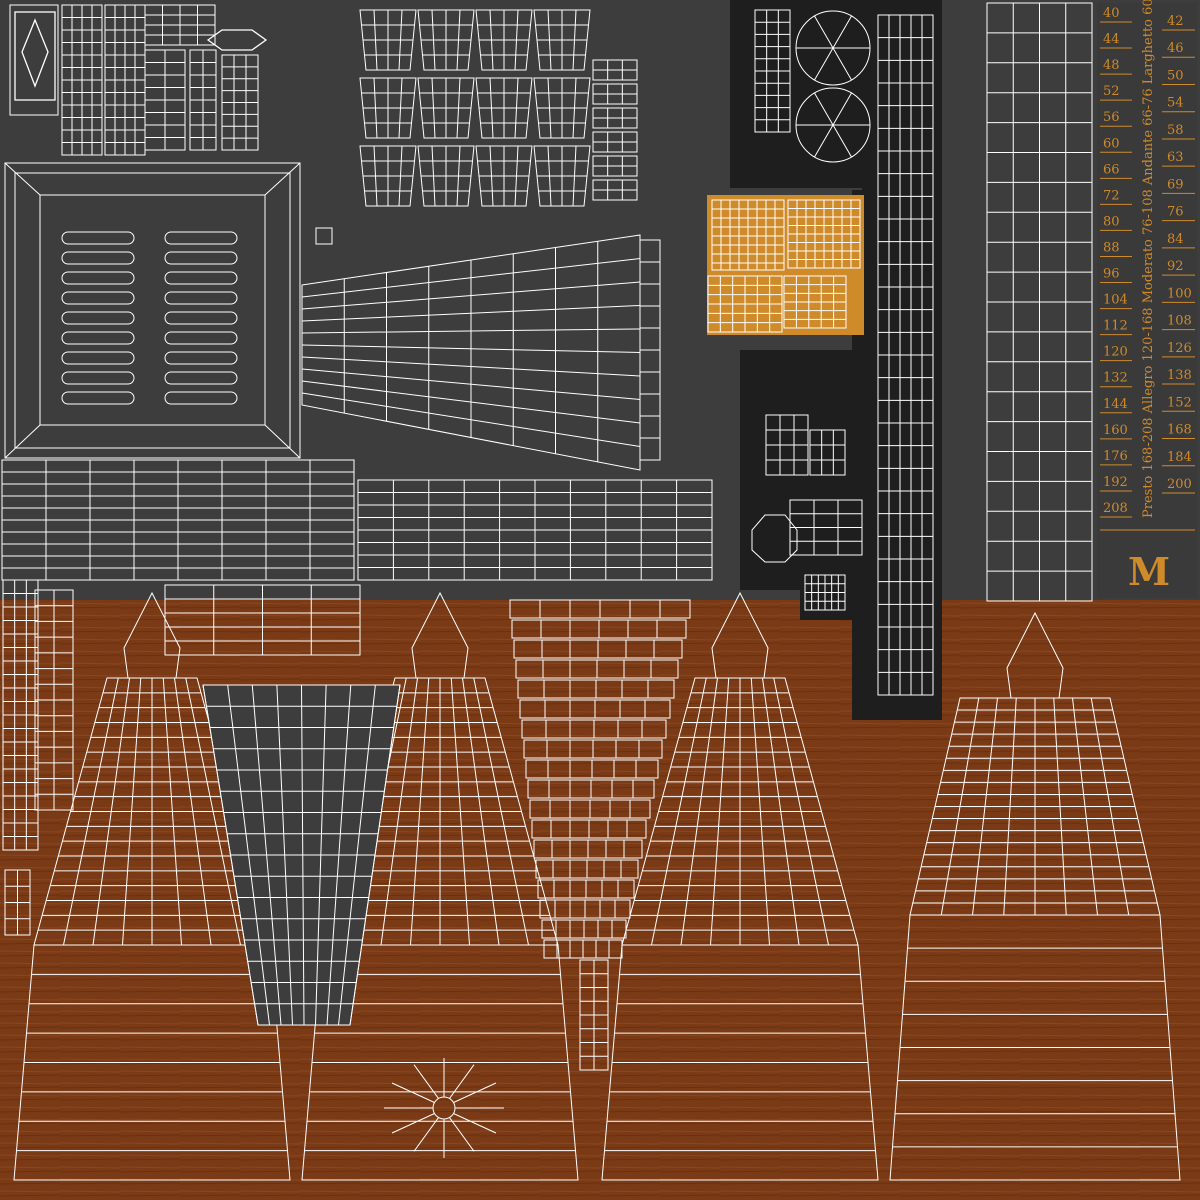 This screenshot has height=1200, width=1200. I want to click on logo-letter: M, so click(1149, 571).